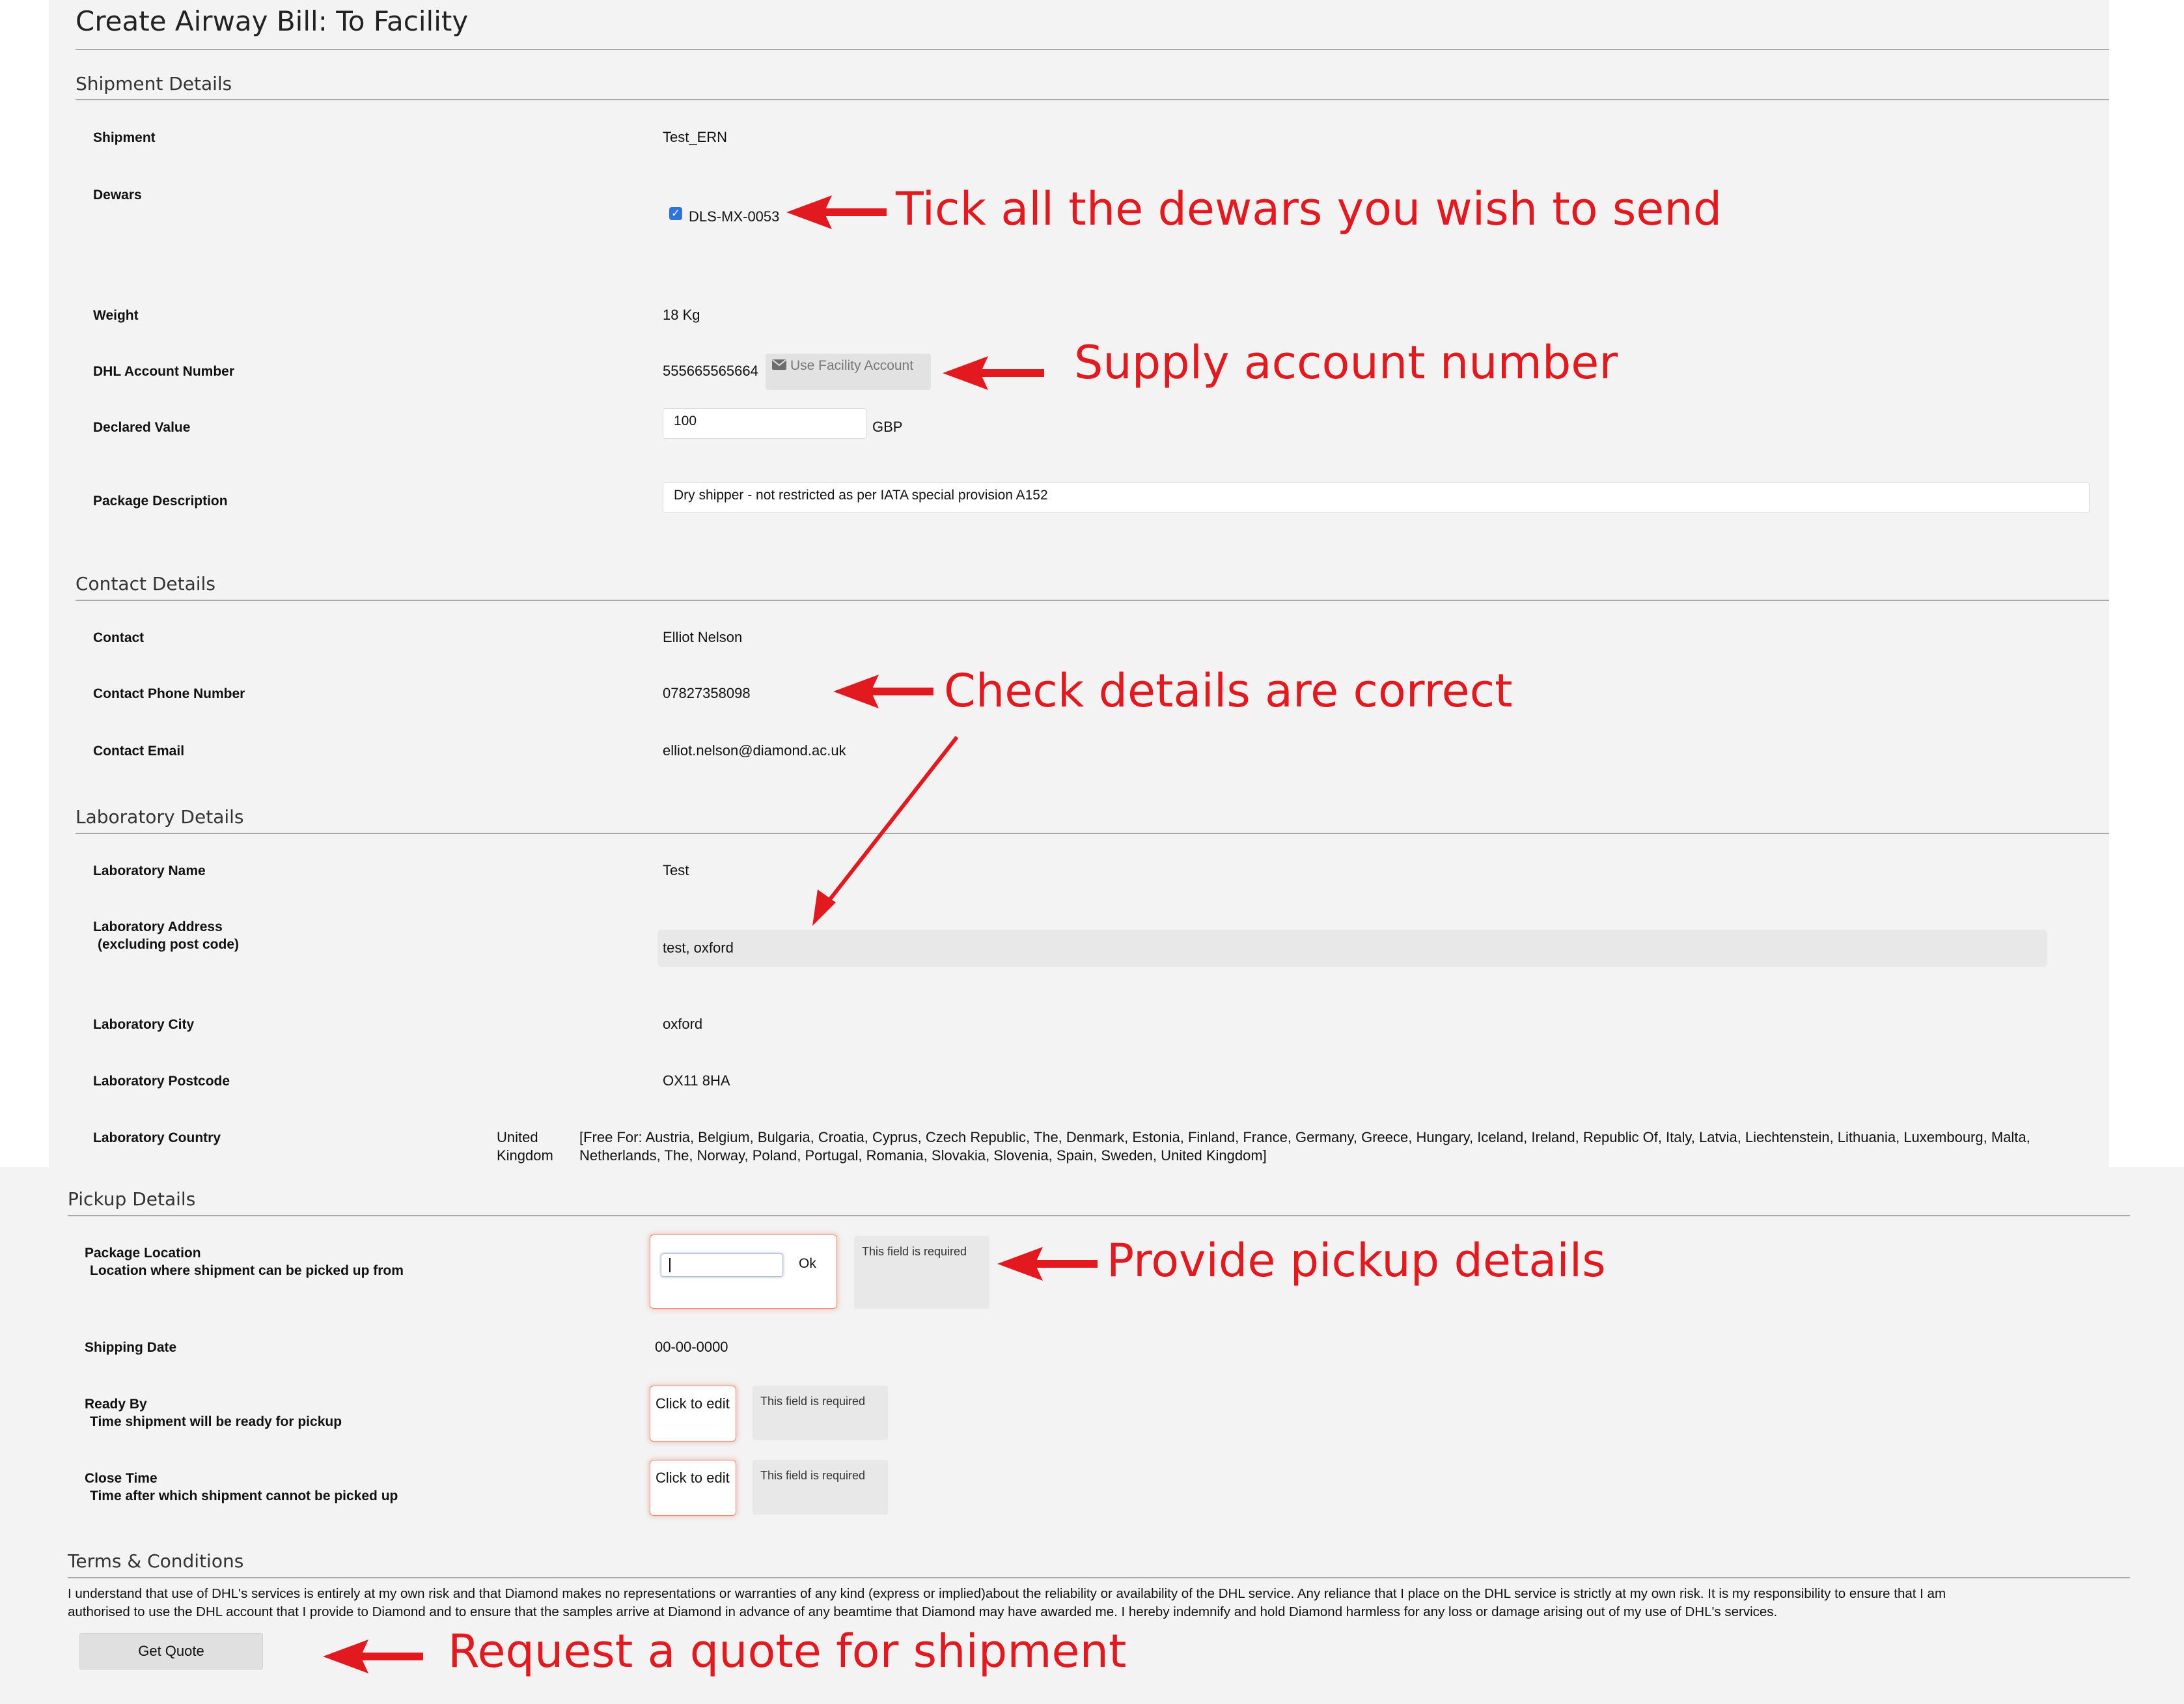  I want to click on laboratory-postcode-value: OX11 8HA, so click(697, 1081).